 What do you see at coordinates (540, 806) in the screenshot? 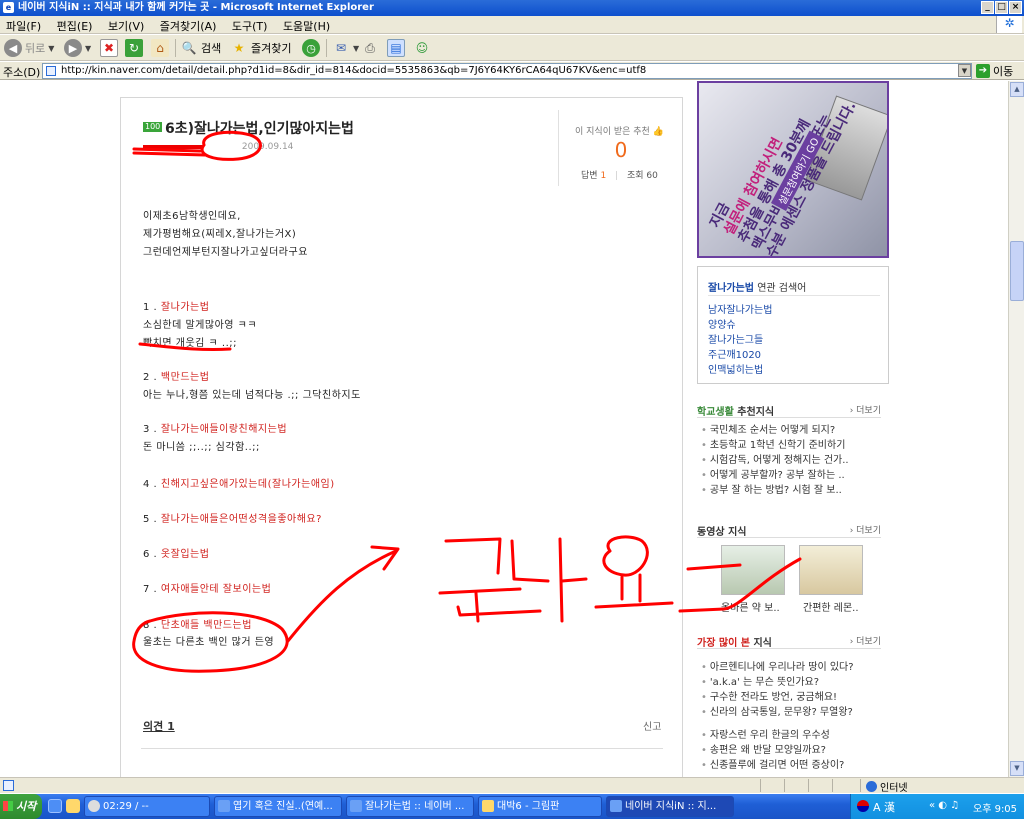
I see `taskbar-item: 대박6 - 그림판` at bounding box center [540, 806].